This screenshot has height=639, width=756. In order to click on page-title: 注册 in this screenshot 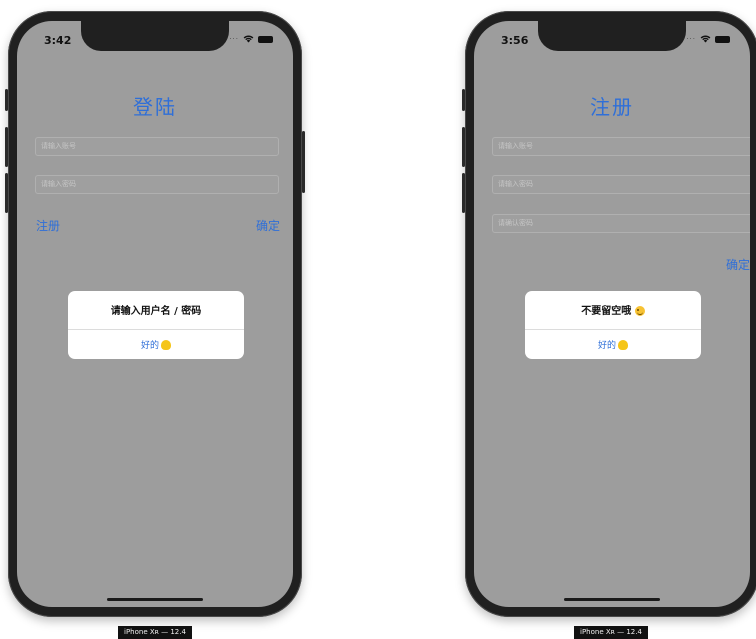, I will do `click(612, 107)`.